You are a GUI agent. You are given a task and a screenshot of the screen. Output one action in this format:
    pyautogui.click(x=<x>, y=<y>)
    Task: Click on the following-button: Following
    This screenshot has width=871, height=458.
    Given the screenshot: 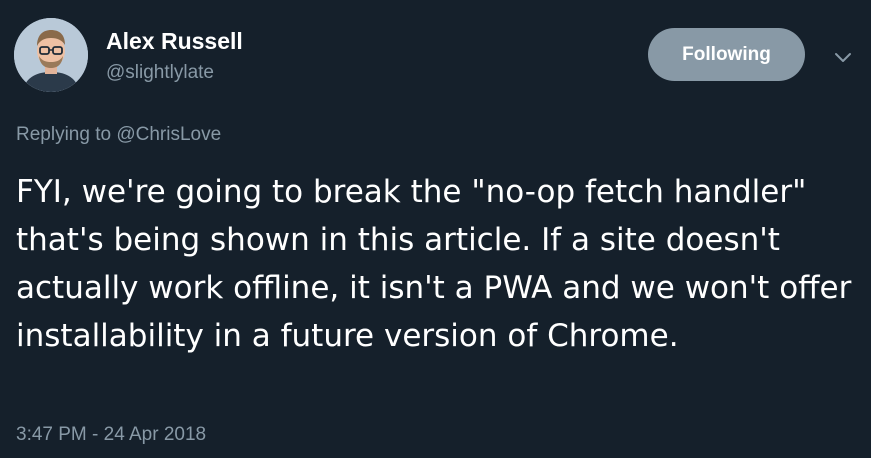 What is the action you would take?
    pyautogui.click(x=726, y=54)
    